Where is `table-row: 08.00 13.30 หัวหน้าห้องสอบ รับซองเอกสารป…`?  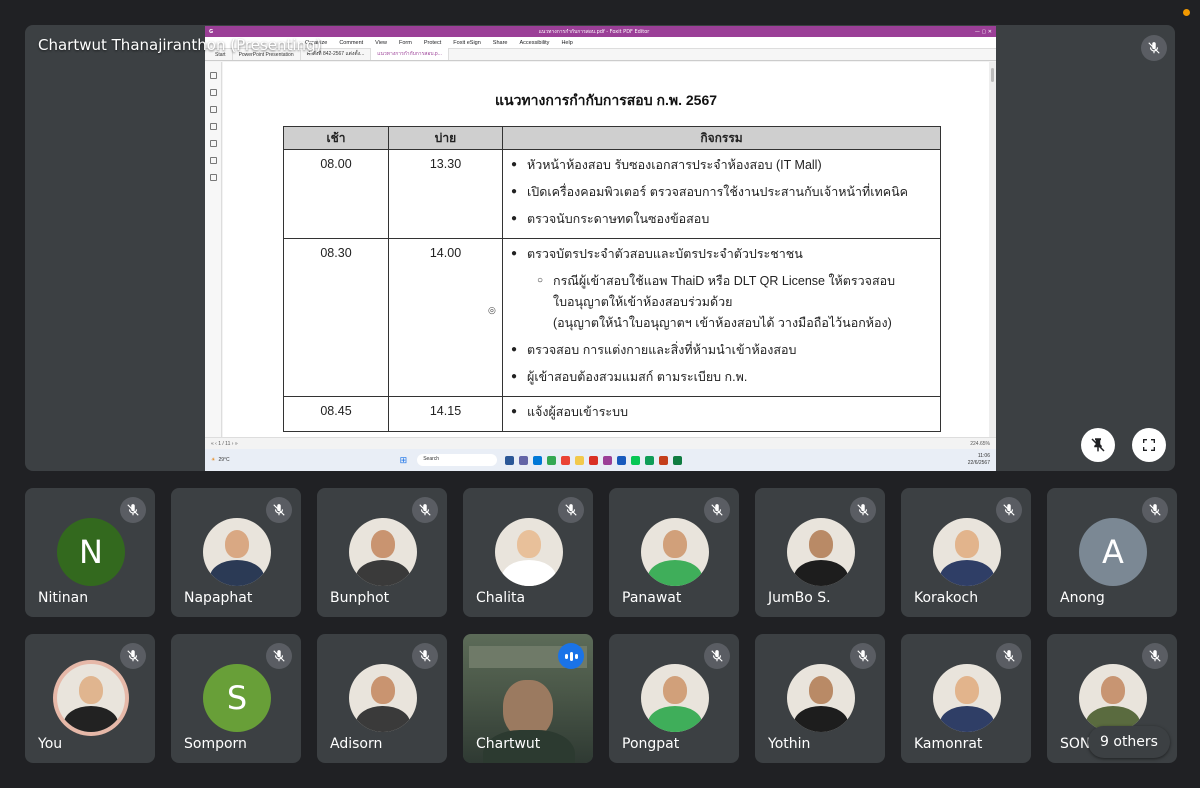 table-row: 08.00 13.30 หัวหน้าห้องสอบ รับซองเอกสารป… is located at coordinates (612, 194).